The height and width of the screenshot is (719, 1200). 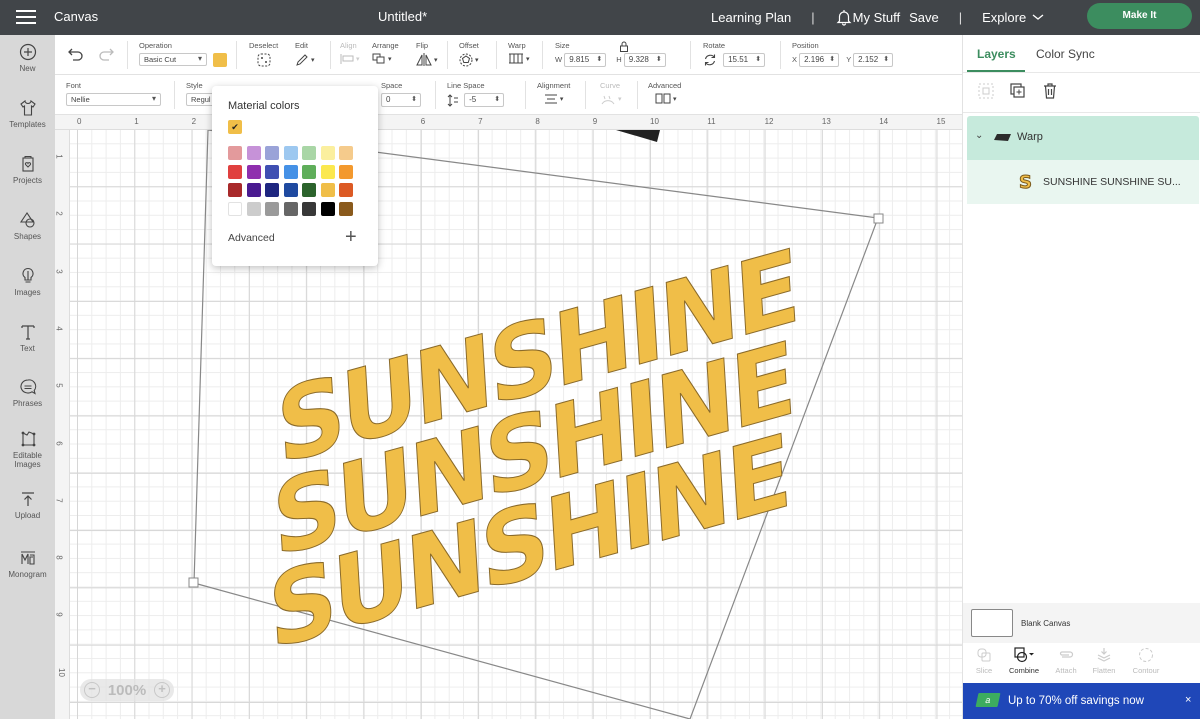 I want to click on sidebar-item-new: New, so click(x=27, y=58).